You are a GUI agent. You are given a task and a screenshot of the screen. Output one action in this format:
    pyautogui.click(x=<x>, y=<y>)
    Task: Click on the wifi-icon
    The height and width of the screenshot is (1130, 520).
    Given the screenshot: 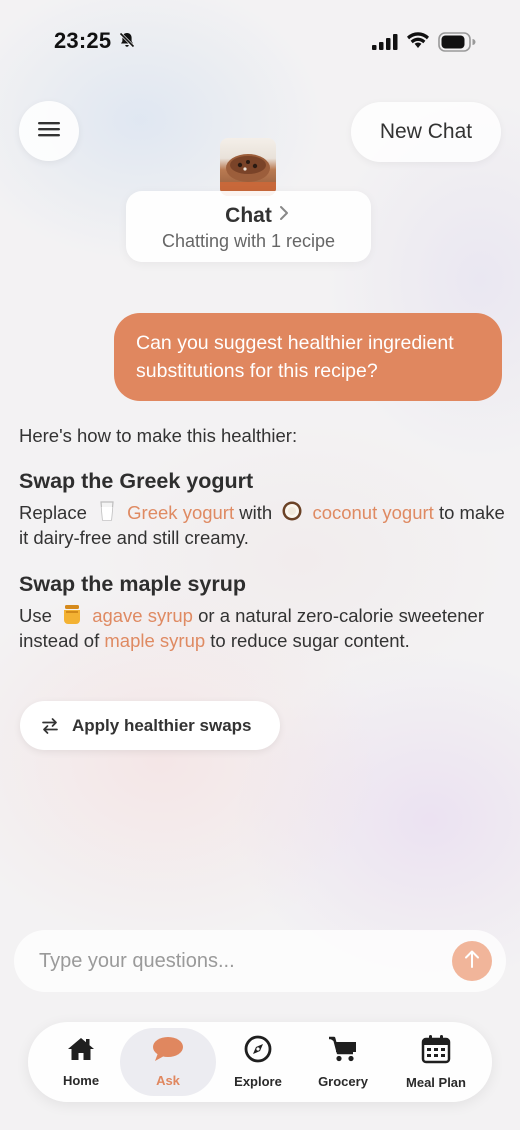 What is the action you would take?
    pyautogui.click(x=418, y=42)
    